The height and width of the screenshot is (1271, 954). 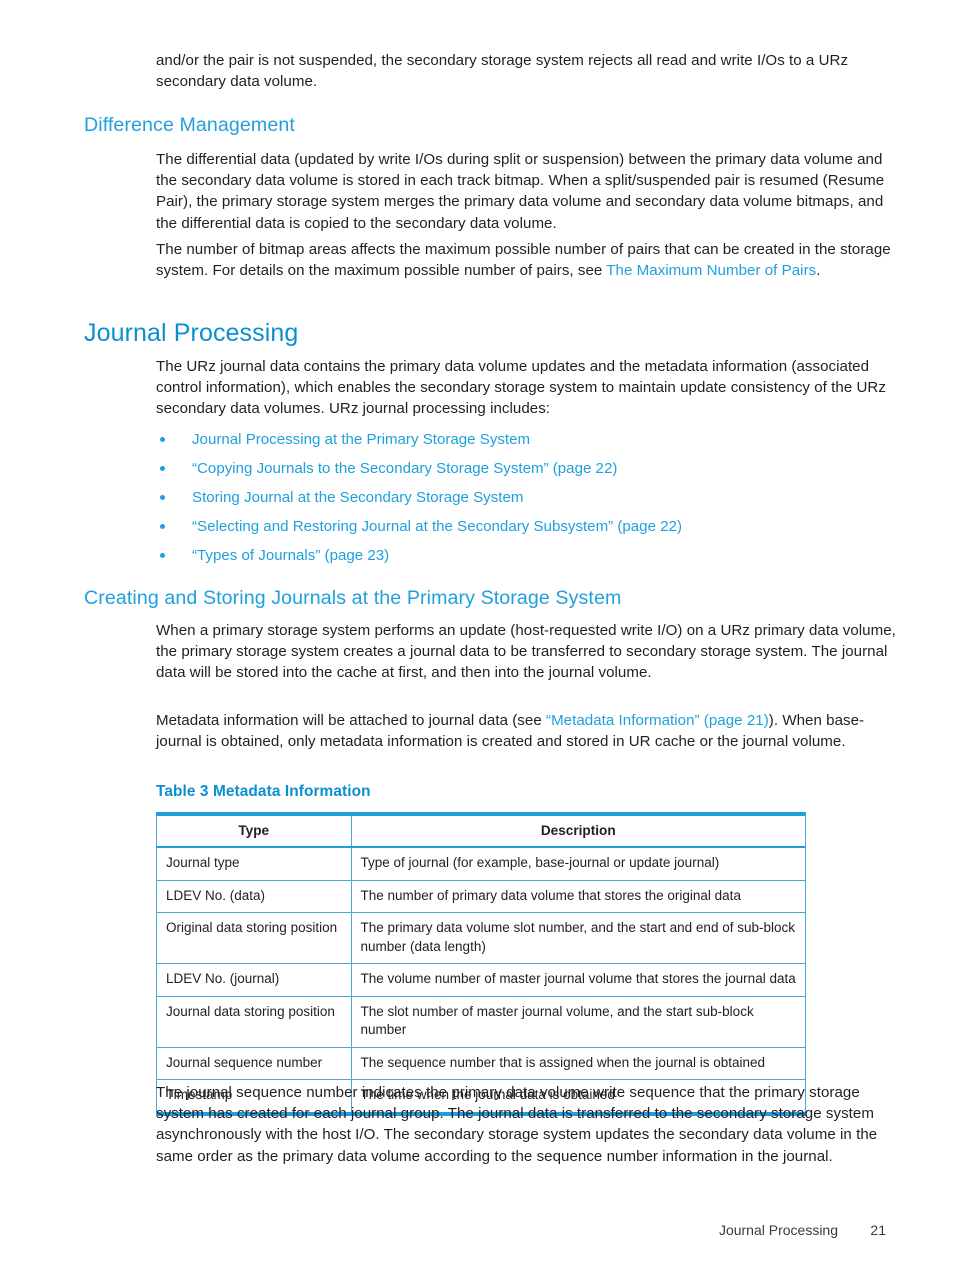 I want to click on cell-type: Original data storing position, so click(x=254, y=938).